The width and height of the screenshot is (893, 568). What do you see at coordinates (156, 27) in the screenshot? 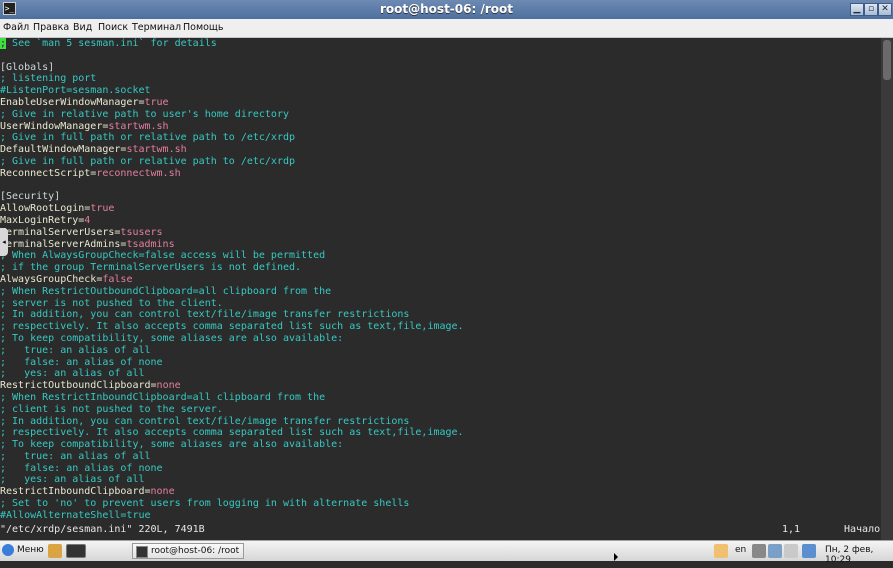
I see `menu-terminal: Терминал` at bounding box center [156, 27].